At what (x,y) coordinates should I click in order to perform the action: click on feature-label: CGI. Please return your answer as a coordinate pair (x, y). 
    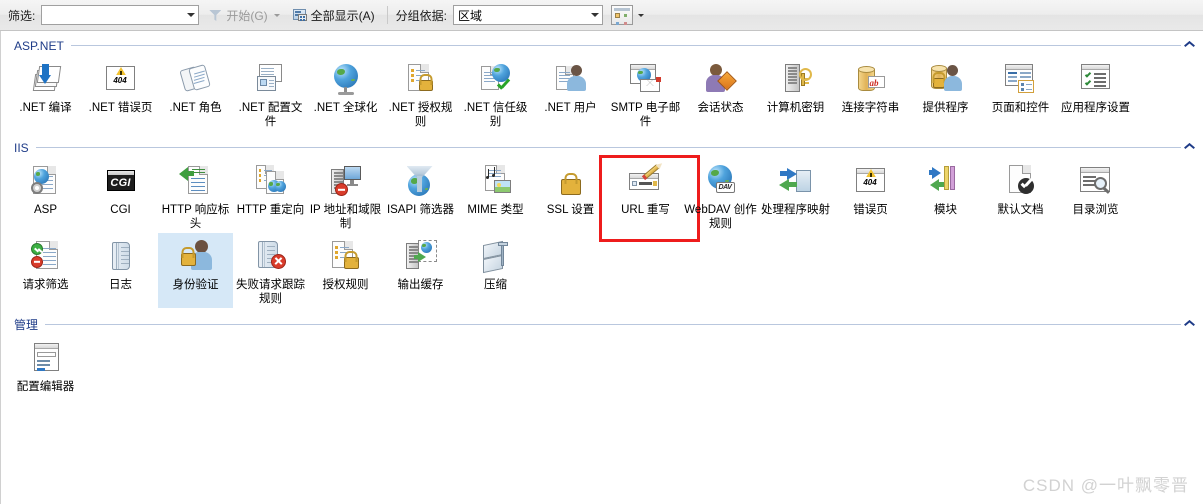
    Looking at the image, I should click on (120, 210).